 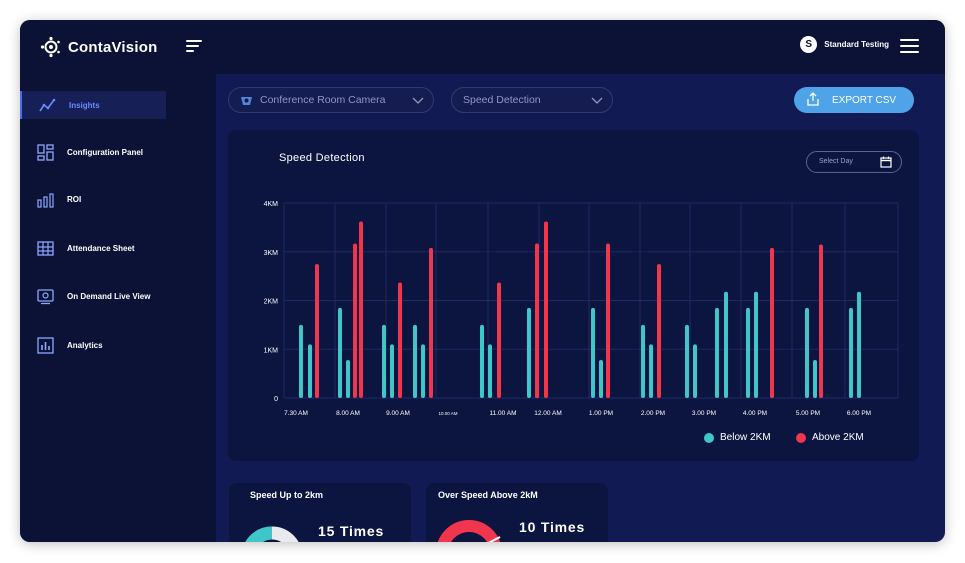 What do you see at coordinates (45, 152) in the screenshot?
I see `configuration-icon` at bounding box center [45, 152].